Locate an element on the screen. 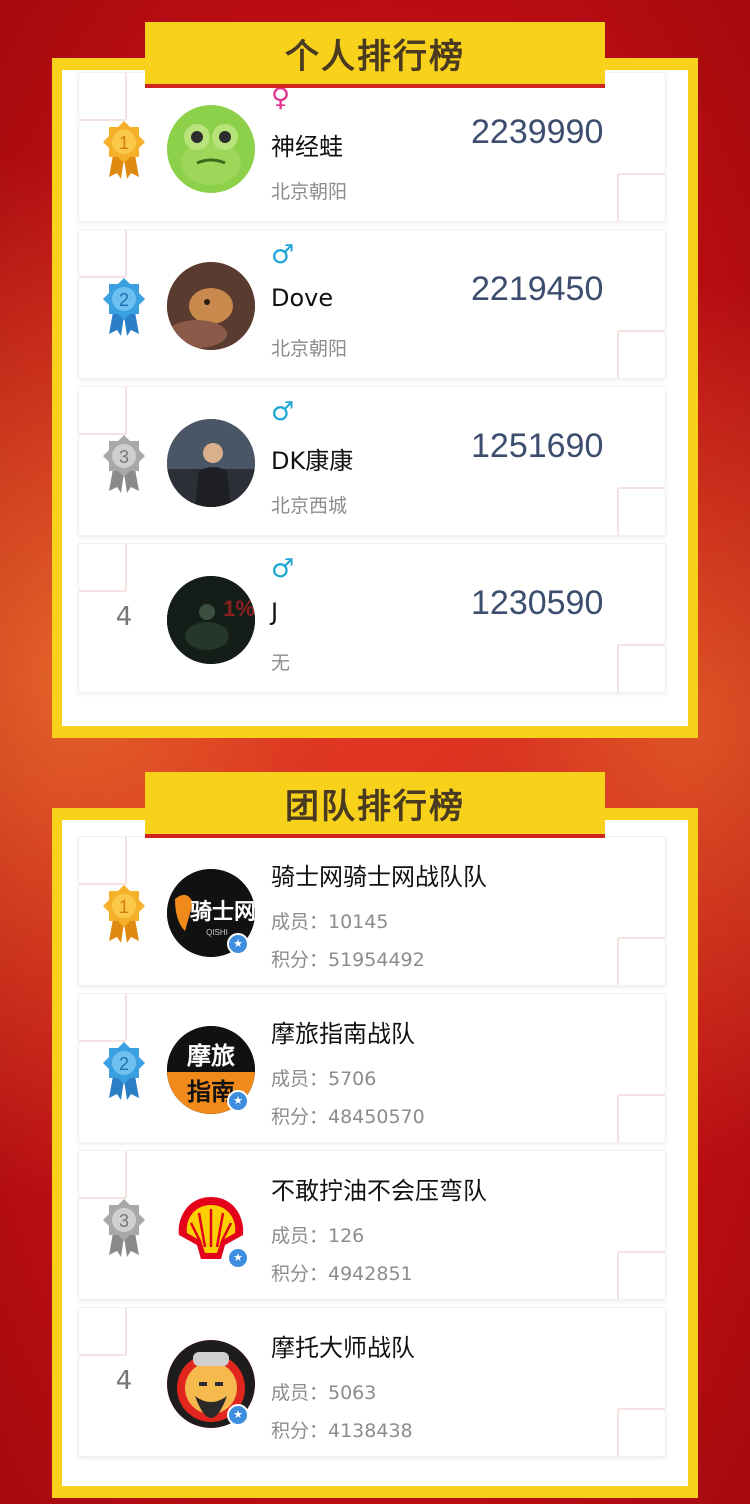 The width and height of the screenshot is (750, 1504). personal-ranking-banner: 个人排行榜 is located at coordinates (375, 55).